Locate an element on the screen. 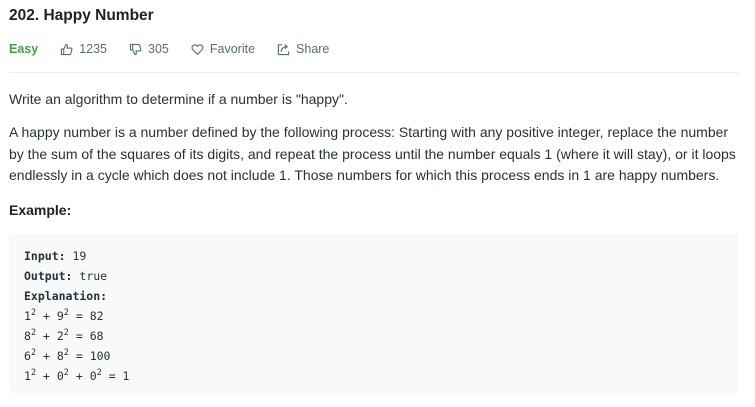 Image resolution: width=755 pixels, height=407 pixels. thumbs-down-icon is located at coordinates (135, 49).